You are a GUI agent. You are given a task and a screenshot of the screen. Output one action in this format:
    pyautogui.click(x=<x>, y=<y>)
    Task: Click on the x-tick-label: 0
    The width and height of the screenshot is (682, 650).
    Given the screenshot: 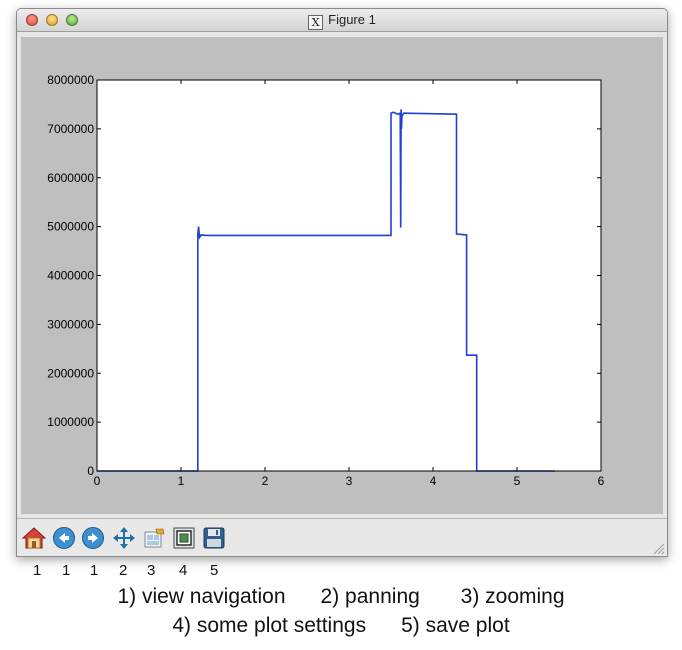 What is the action you would take?
    pyautogui.click(x=97, y=481)
    